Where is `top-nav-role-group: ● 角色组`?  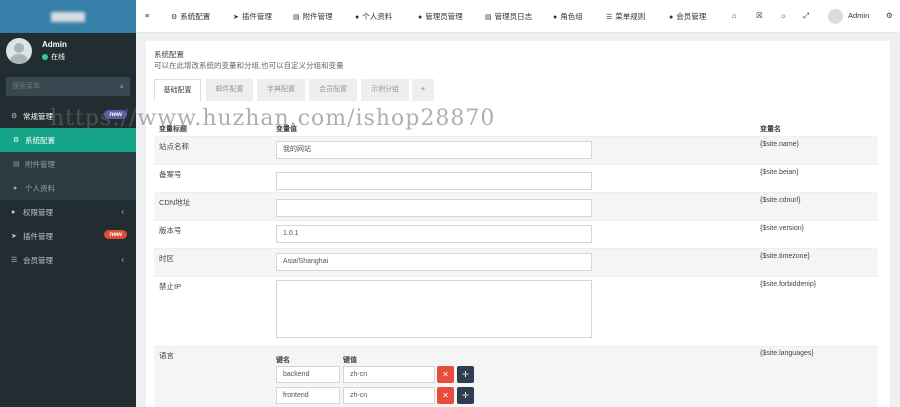
top-nav-role-group: ● 角色组 is located at coordinates (568, 16).